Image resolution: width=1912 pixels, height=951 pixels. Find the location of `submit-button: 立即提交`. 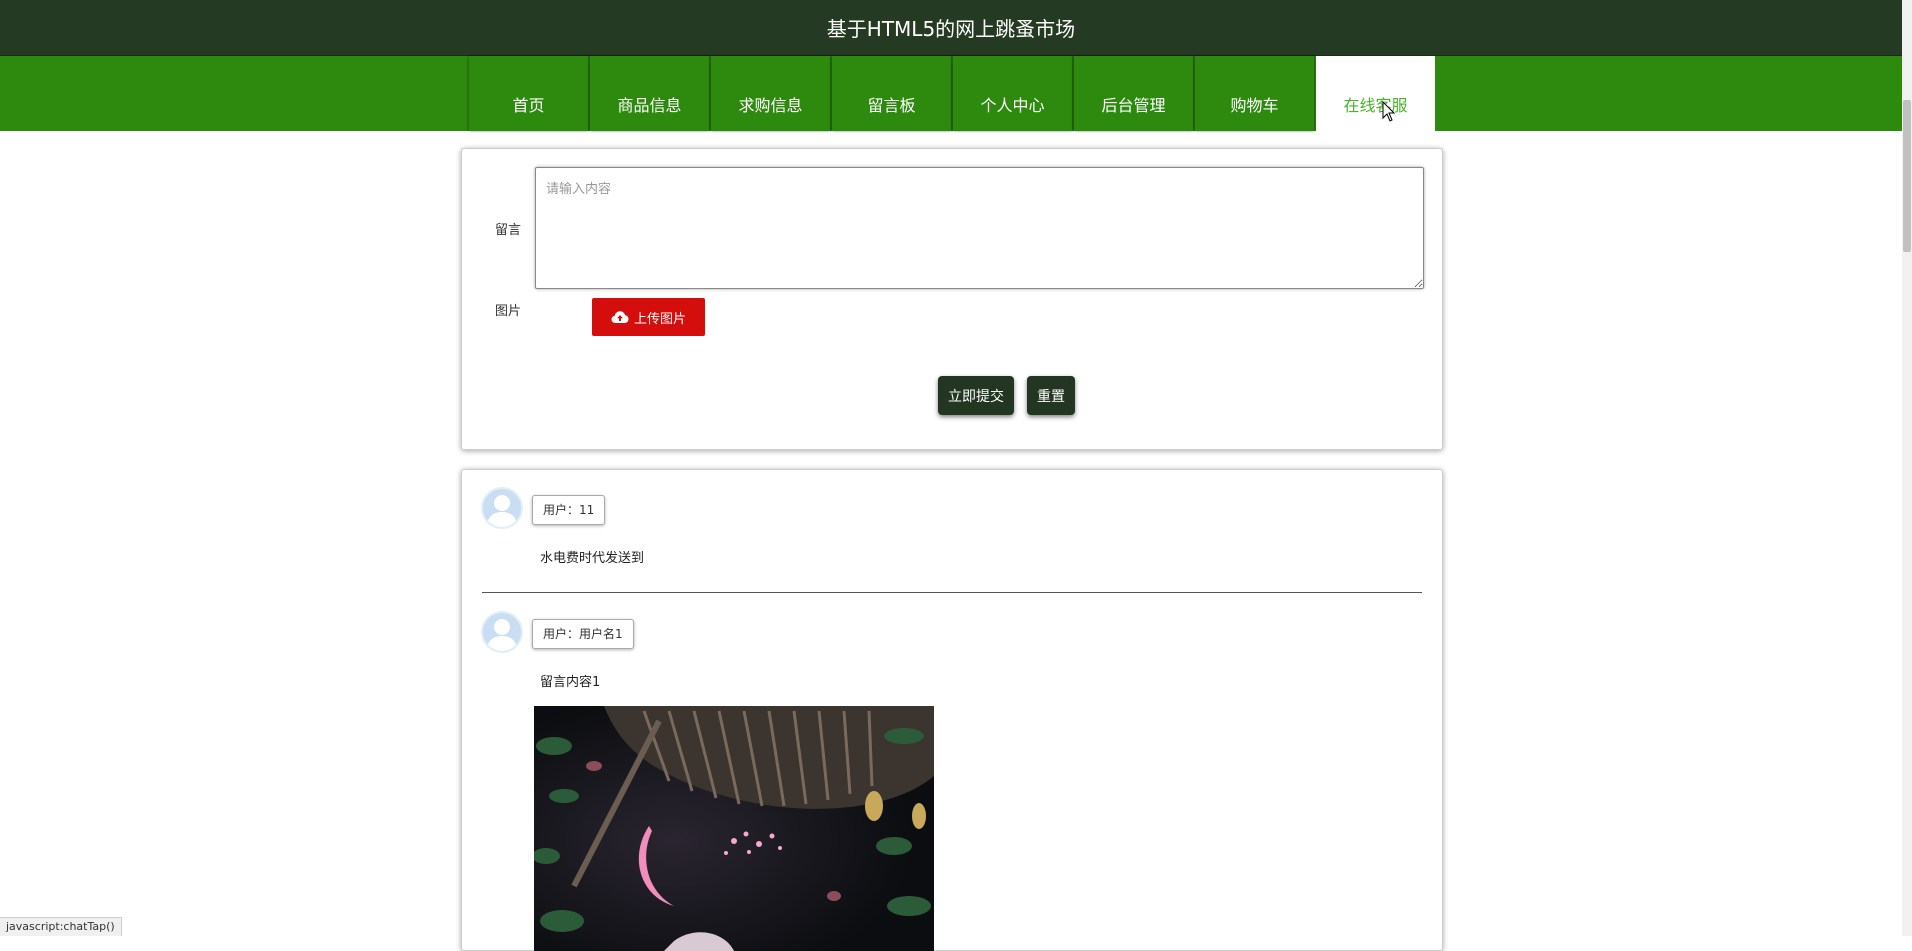

submit-button: 立即提交 is located at coordinates (976, 395).